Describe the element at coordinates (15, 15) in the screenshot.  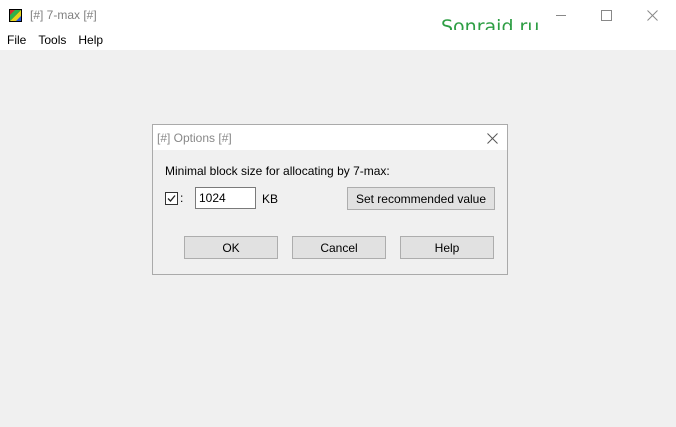
I see `app-icon` at that location.